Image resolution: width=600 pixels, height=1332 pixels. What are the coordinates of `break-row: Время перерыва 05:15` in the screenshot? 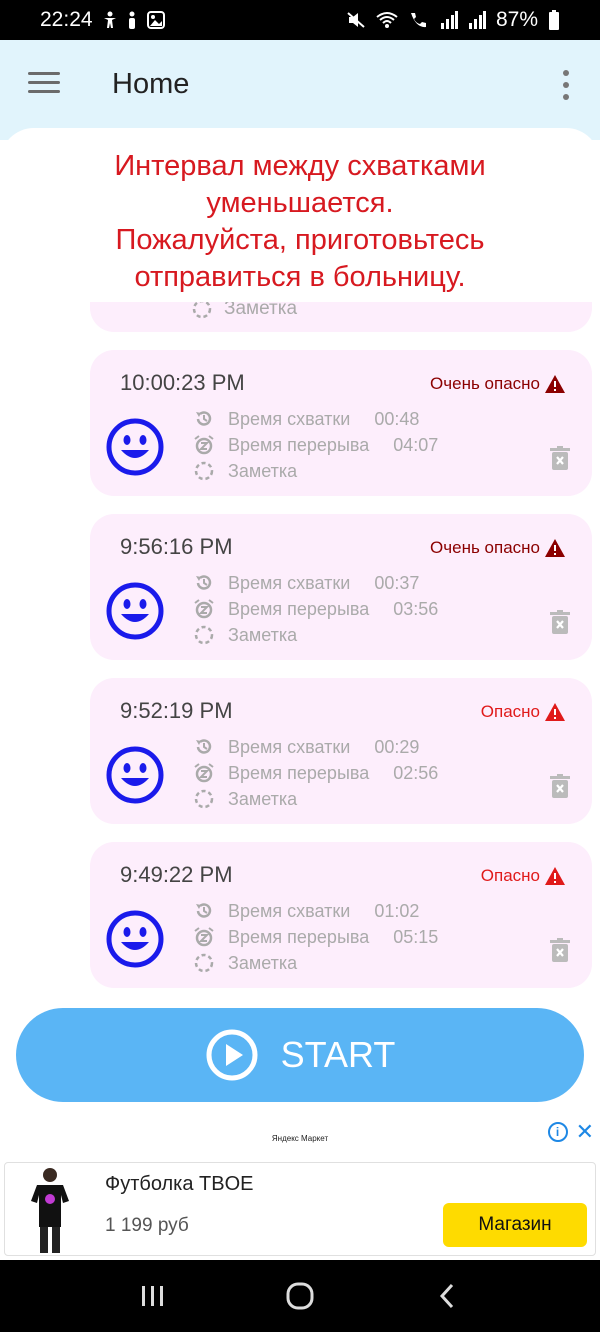 It's located at (316, 937).